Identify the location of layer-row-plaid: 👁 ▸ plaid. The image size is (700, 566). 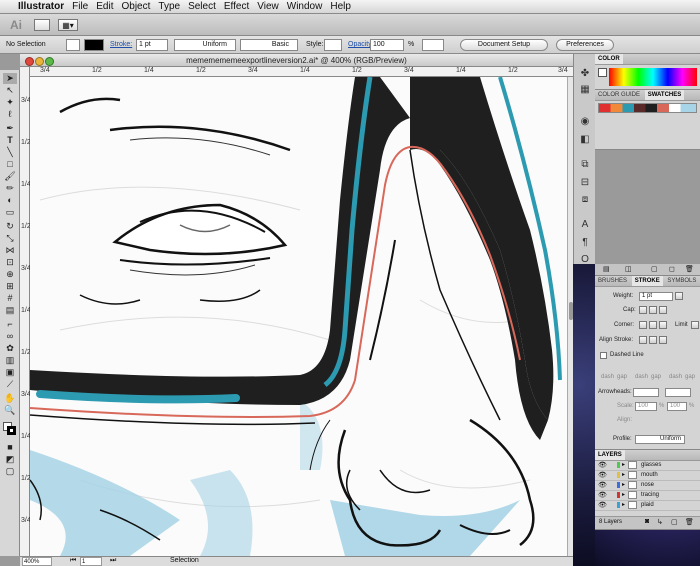
(647, 505).